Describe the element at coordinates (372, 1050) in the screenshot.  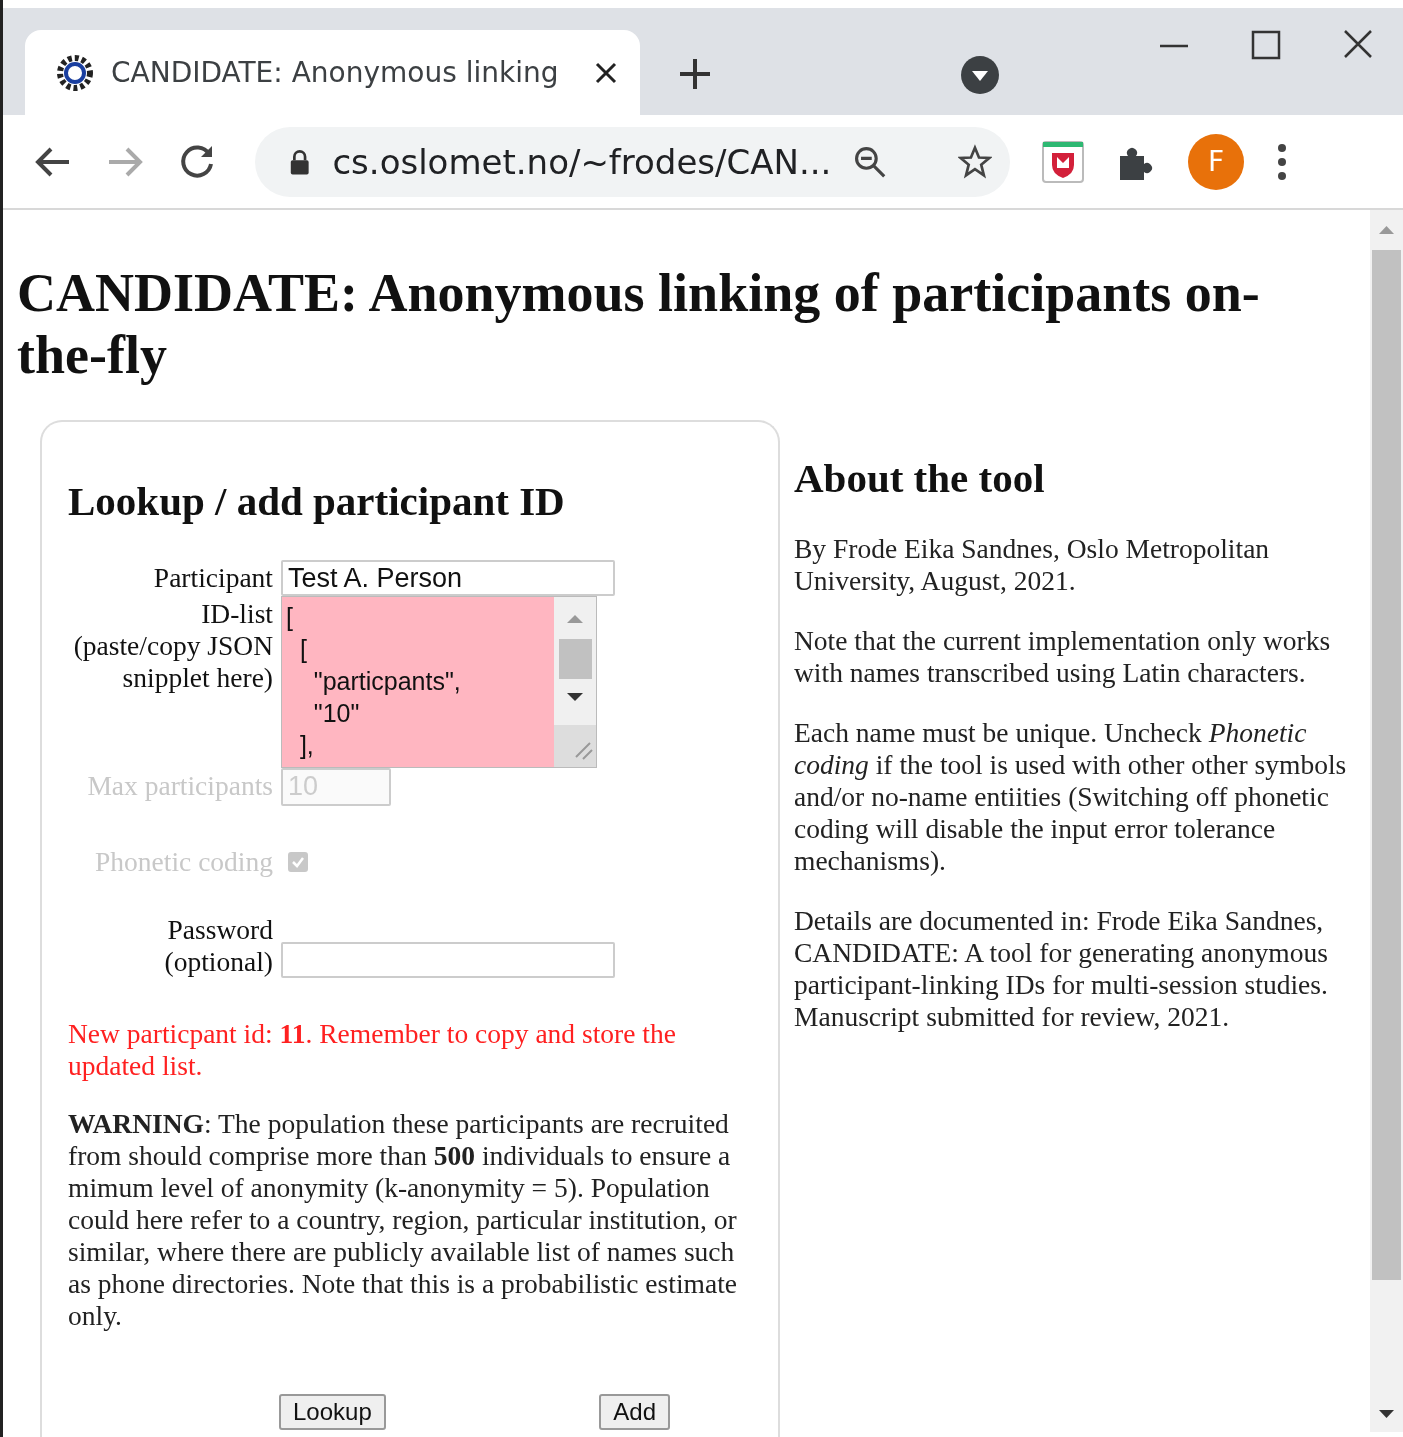
I see `status-message: New particpant id: 11. Remember to copy and store the updated list.` at that location.